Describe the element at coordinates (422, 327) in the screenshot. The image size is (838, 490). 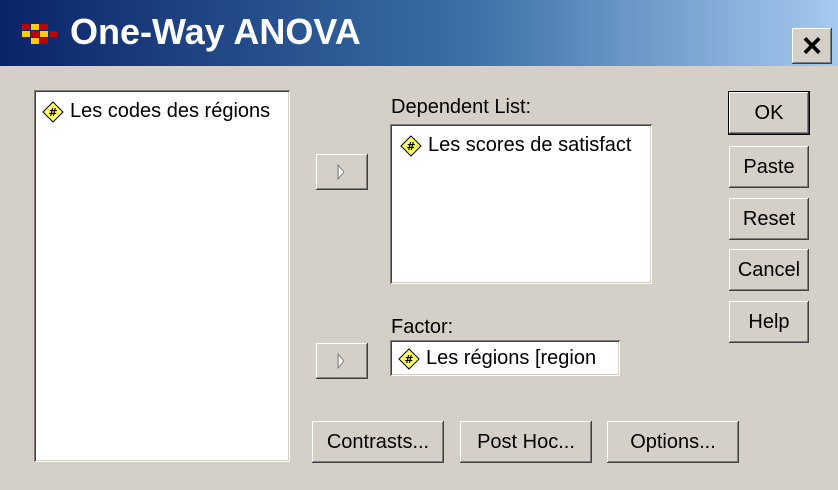
I see `factor-label: Factor:` at that location.